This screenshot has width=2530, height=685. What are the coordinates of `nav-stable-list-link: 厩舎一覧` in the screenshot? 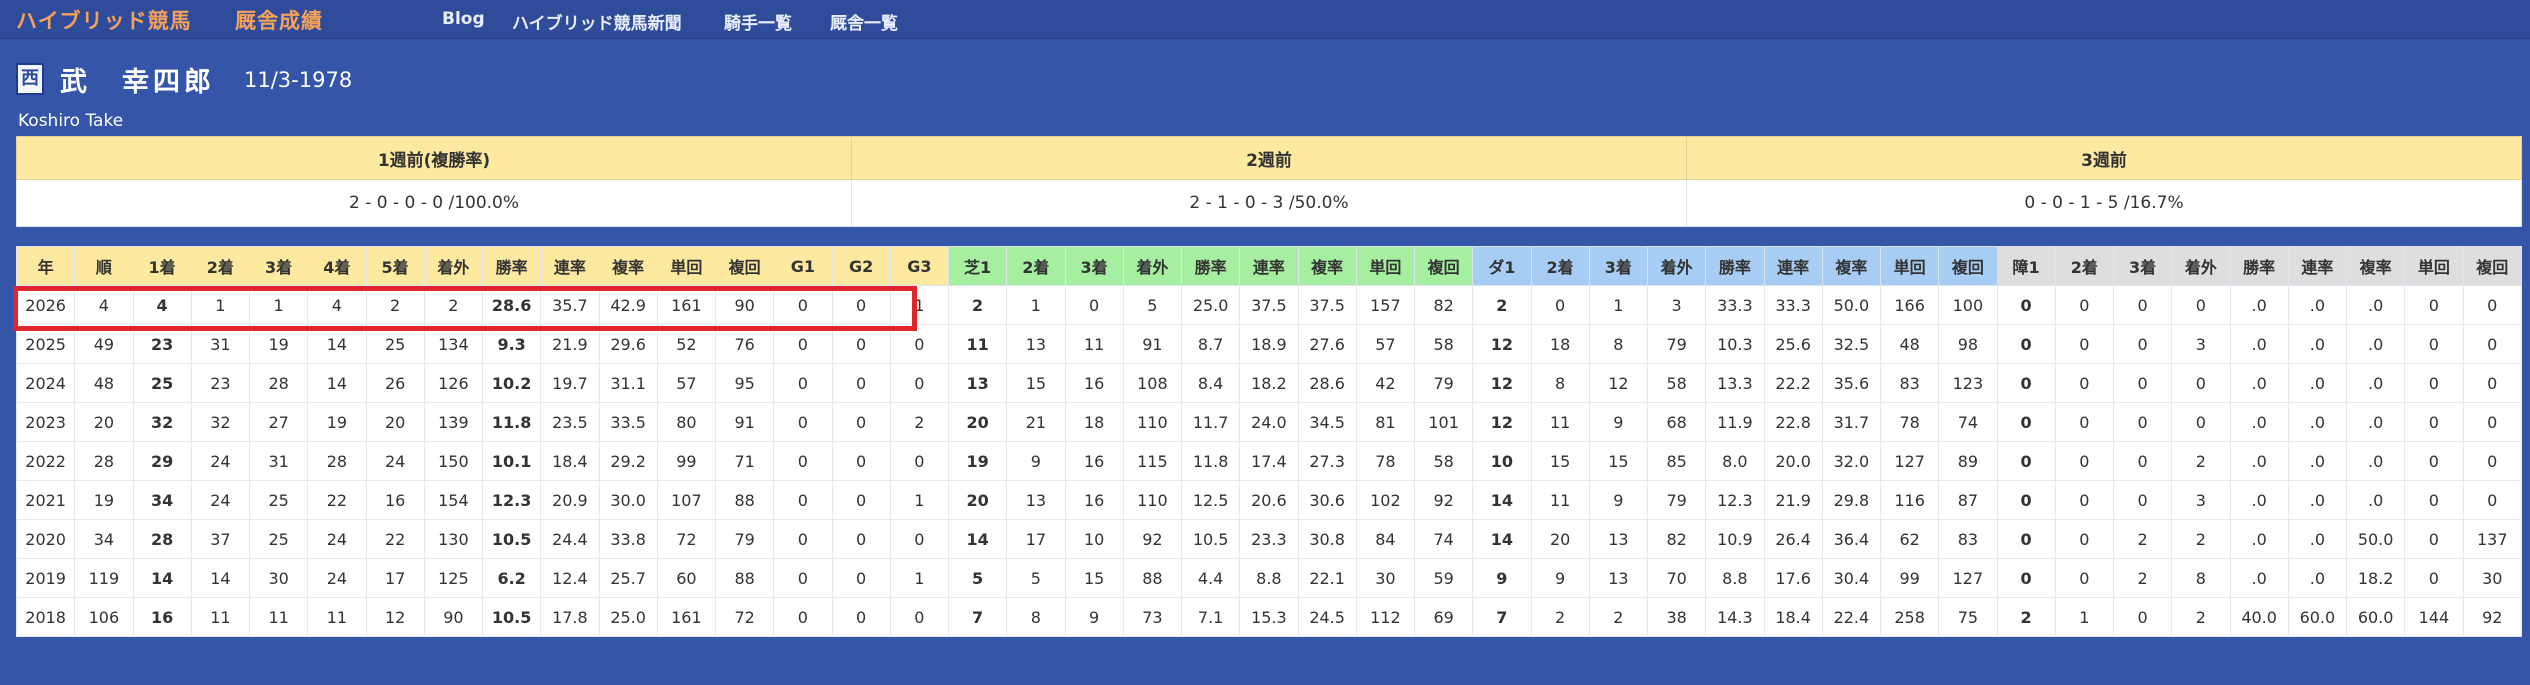 It's located at (864, 21).